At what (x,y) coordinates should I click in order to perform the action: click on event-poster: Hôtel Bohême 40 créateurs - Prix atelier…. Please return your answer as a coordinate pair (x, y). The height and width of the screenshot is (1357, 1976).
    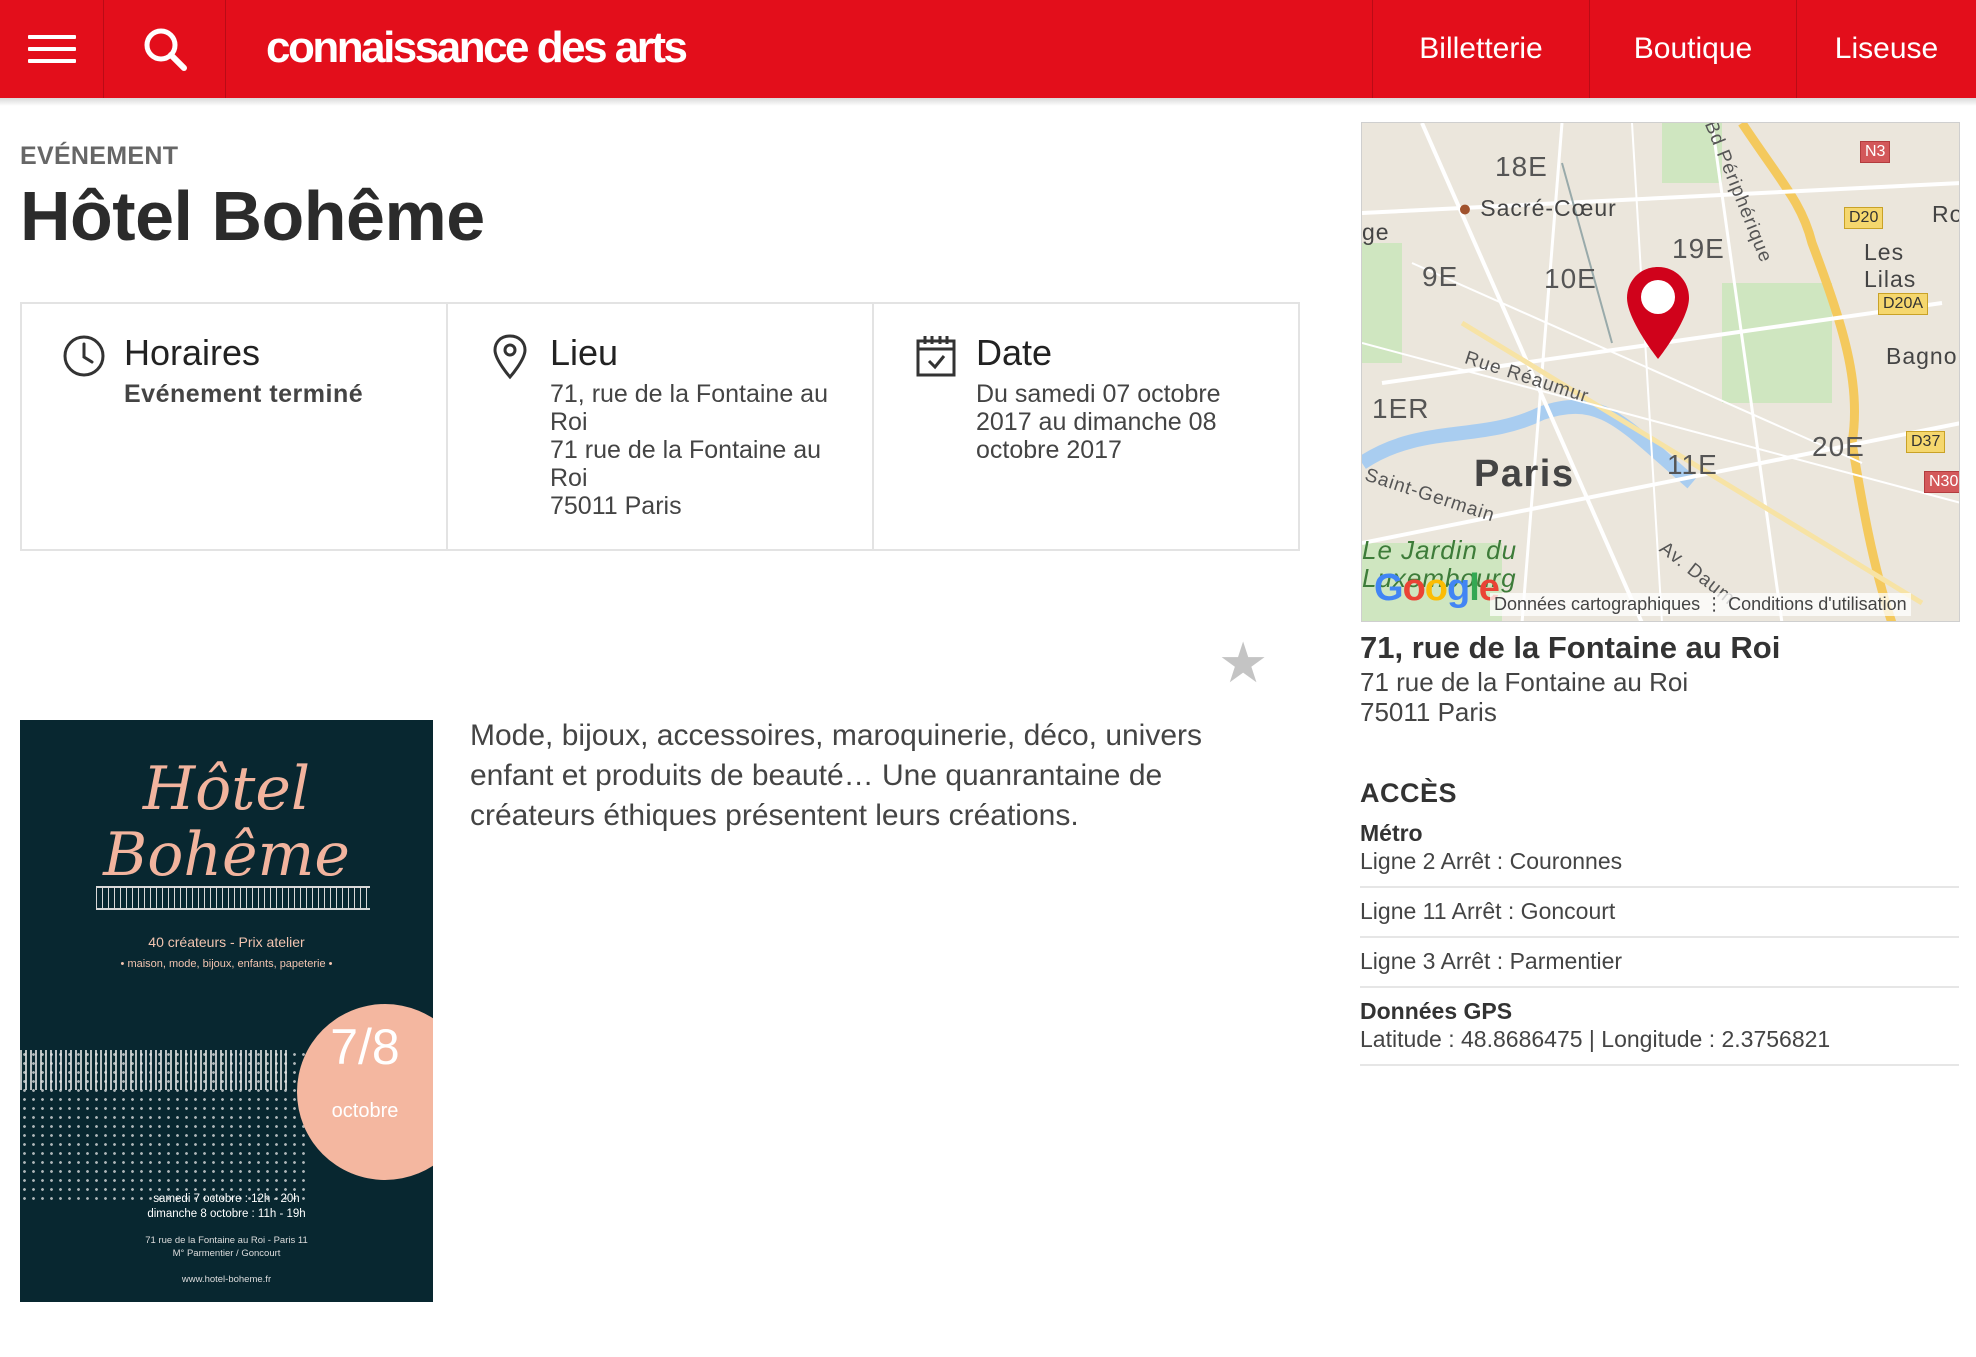
    Looking at the image, I should click on (226, 1011).